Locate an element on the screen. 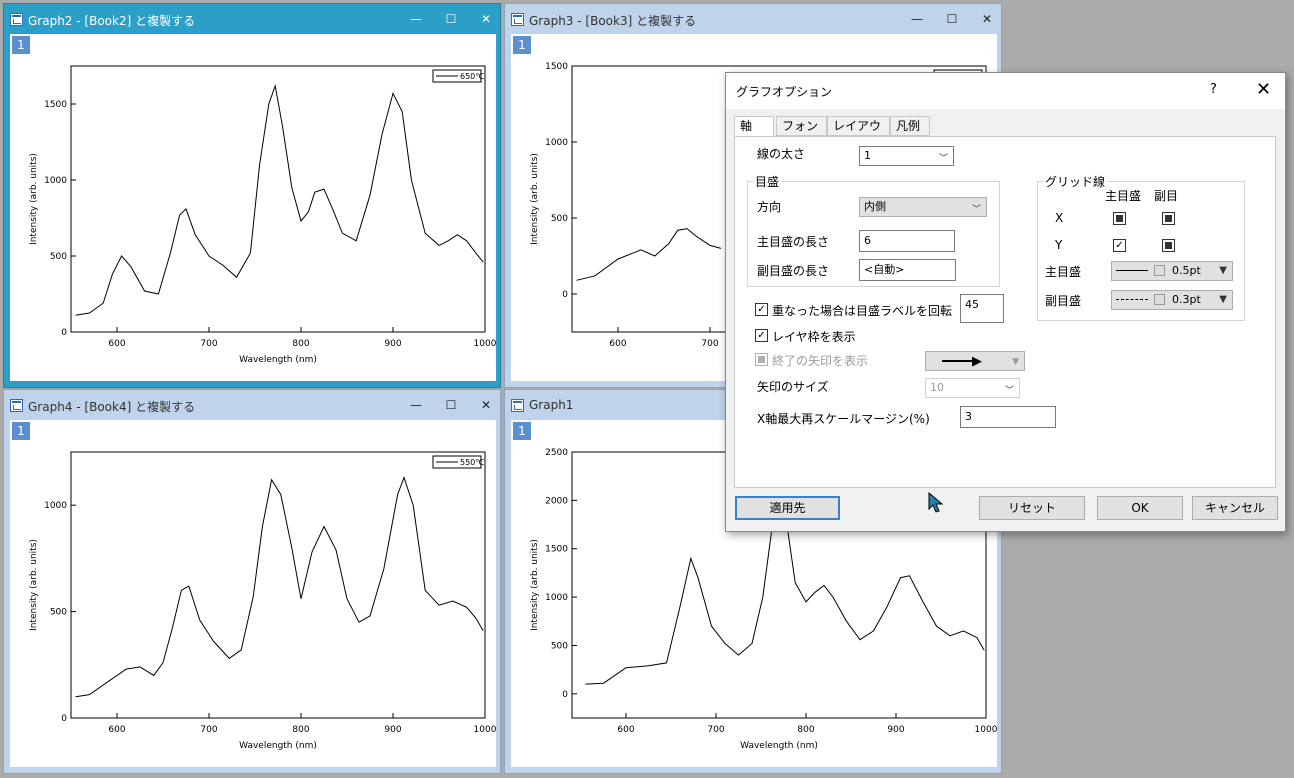 This screenshot has width=1294, height=778. arrow-line-icon is located at coordinates (959, 361).